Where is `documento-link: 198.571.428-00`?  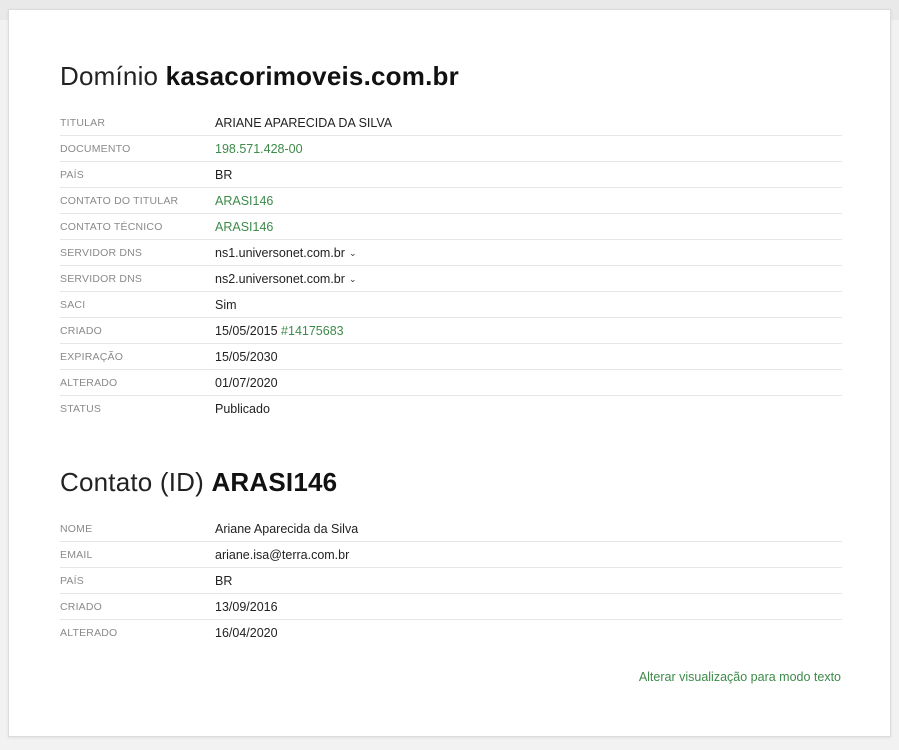 documento-link: 198.571.428-00 is located at coordinates (259, 149).